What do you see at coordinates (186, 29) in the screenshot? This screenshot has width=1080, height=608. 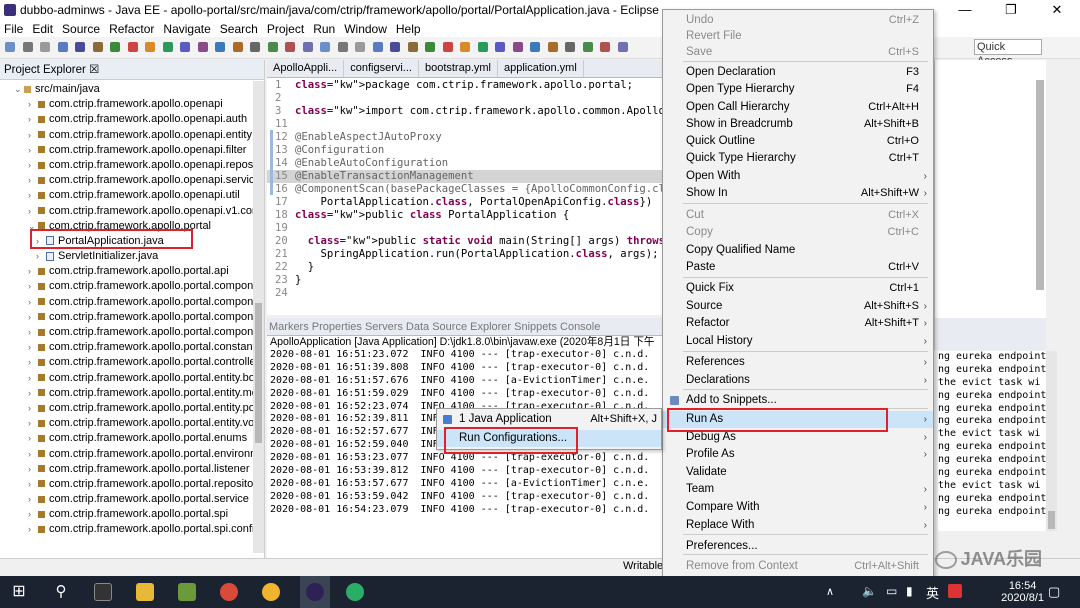 I see `menu-navigate: Navigate` at bounding box center [186, 29].